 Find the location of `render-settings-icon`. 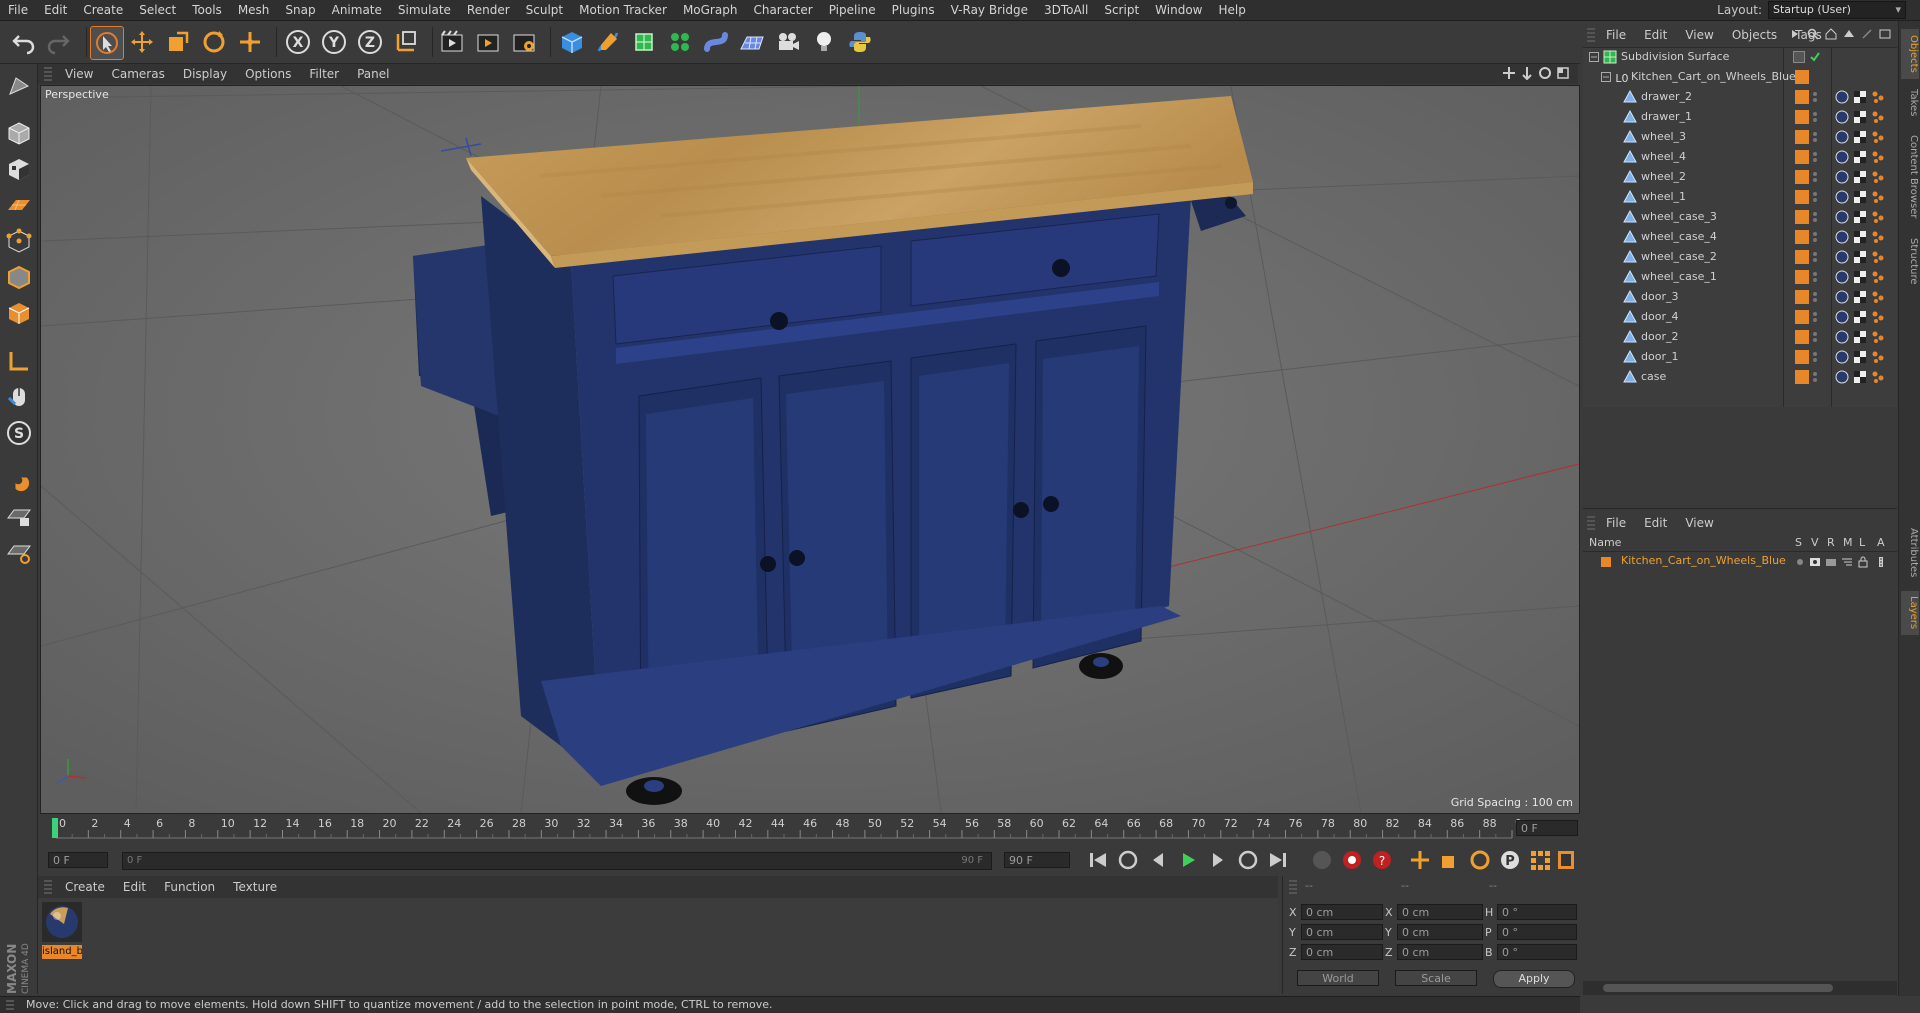

render-settings-icon is located at coordinates (524, 42).